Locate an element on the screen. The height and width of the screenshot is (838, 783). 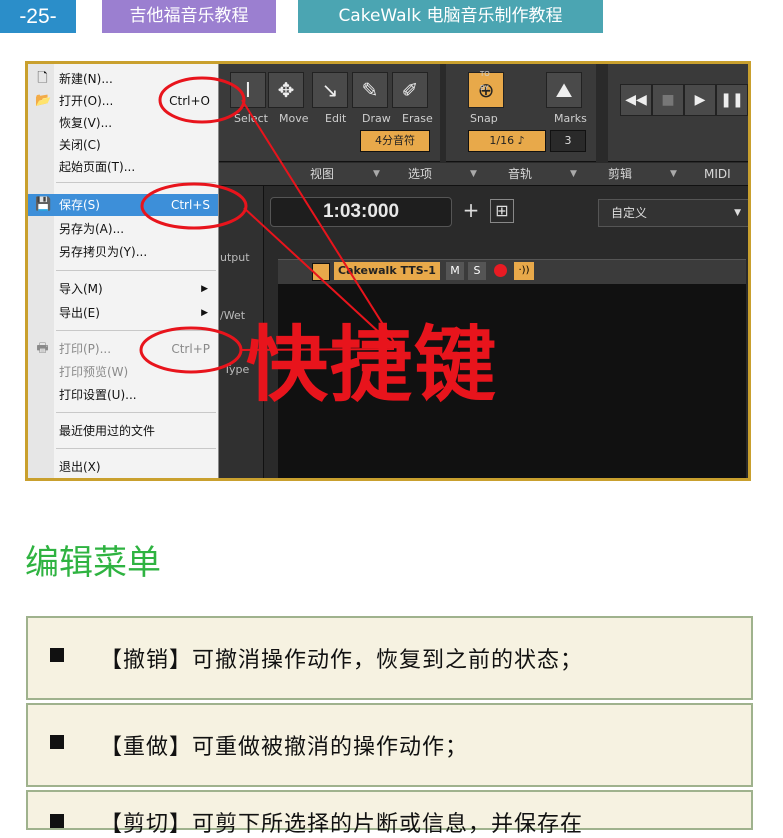
select-tool-icon: I is located at coordinates (248, 90).